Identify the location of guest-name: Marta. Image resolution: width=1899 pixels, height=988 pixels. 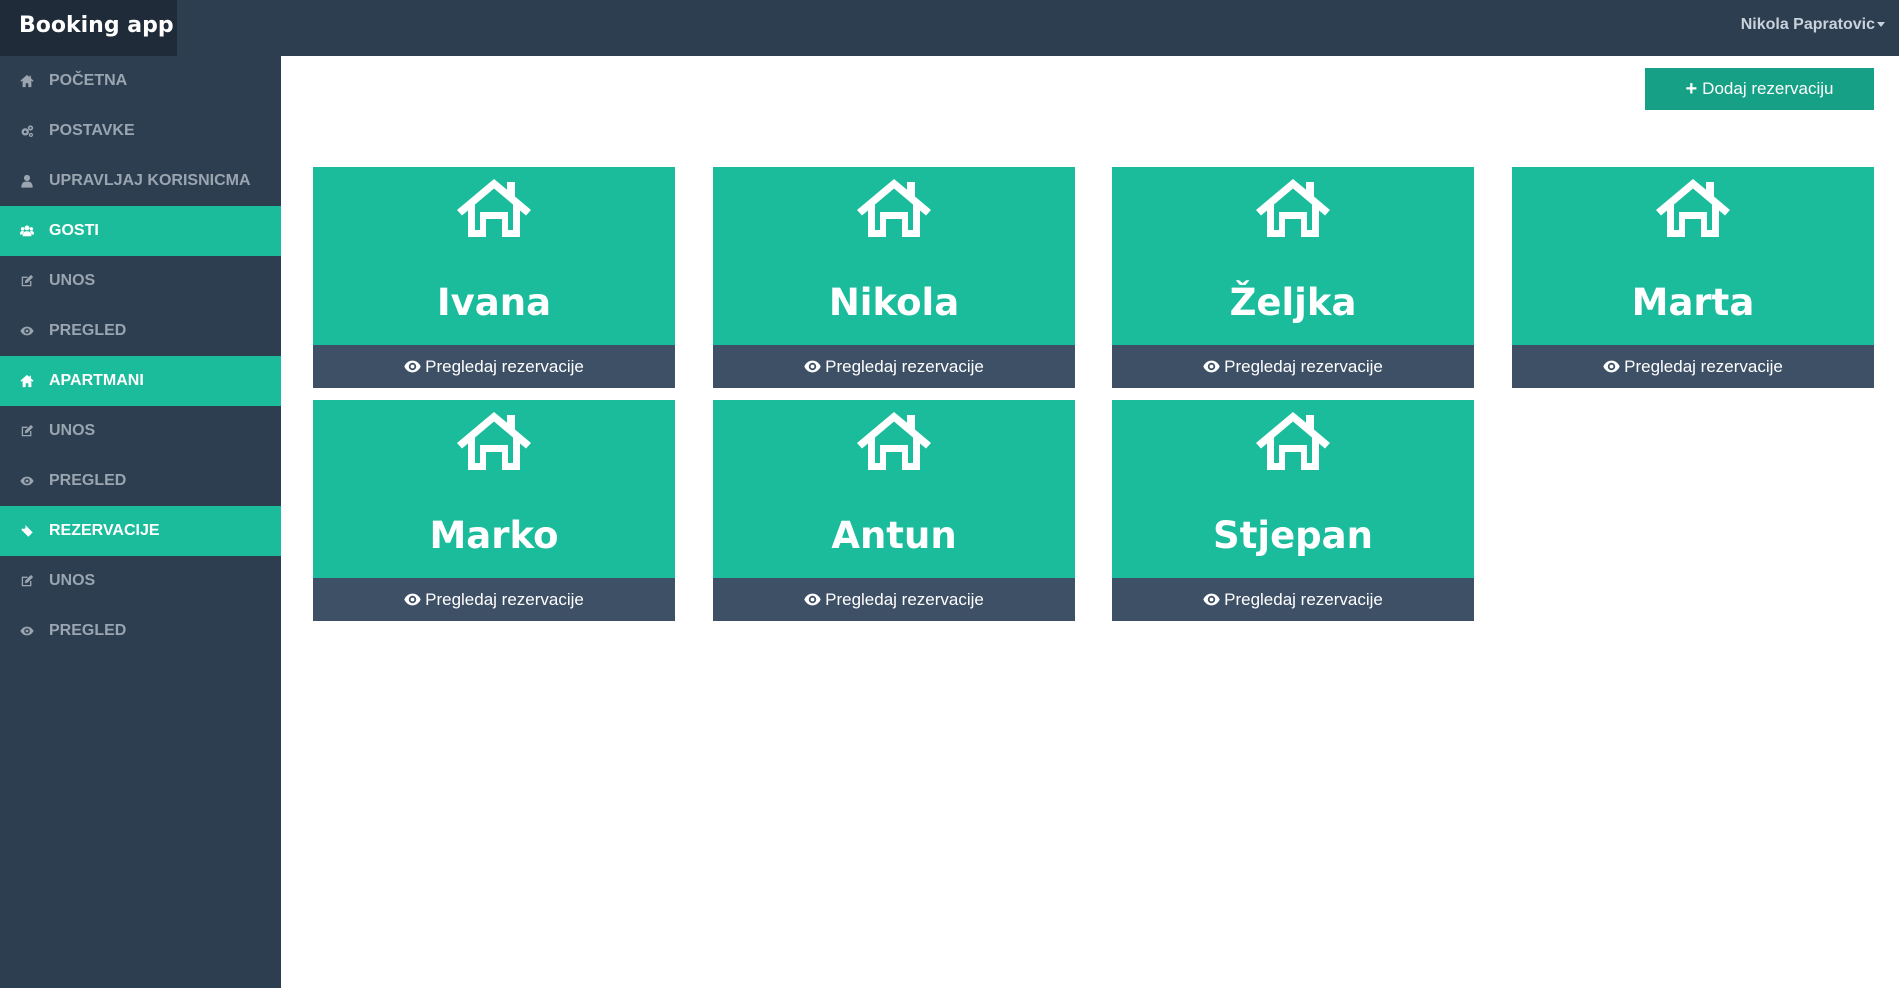
(1693, 302).